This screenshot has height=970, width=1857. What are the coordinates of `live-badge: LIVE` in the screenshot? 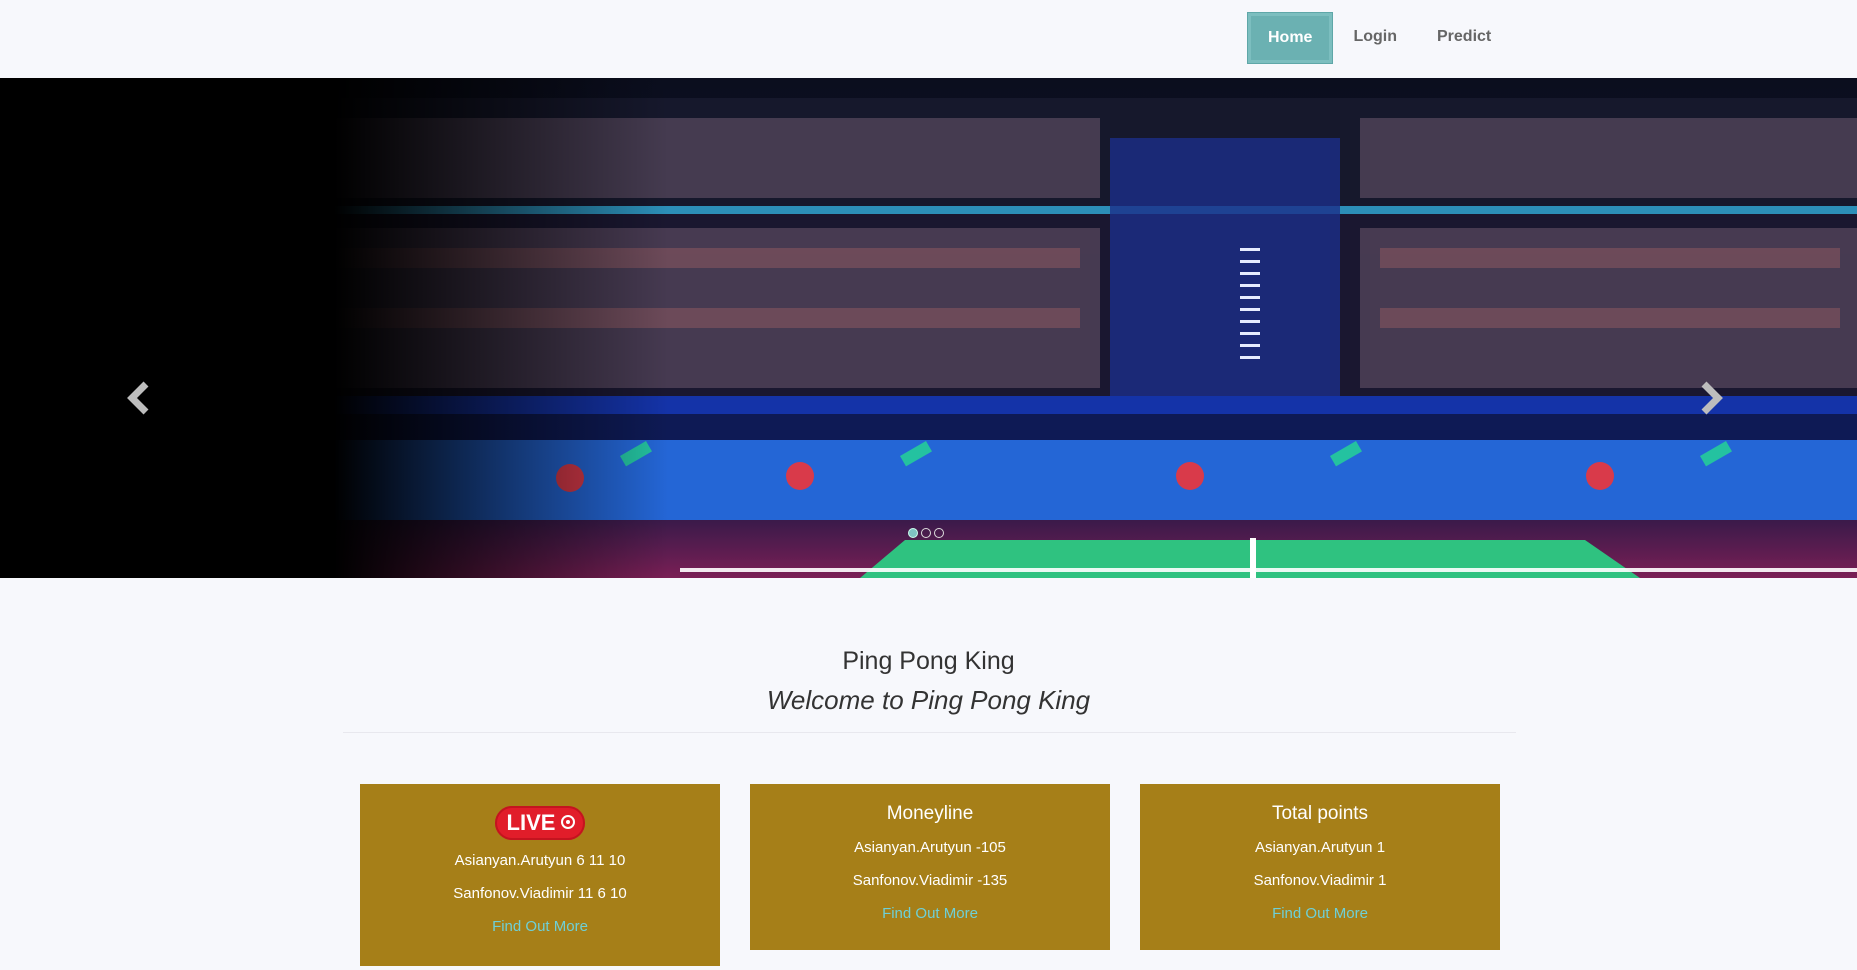 It's located at (540, 823).